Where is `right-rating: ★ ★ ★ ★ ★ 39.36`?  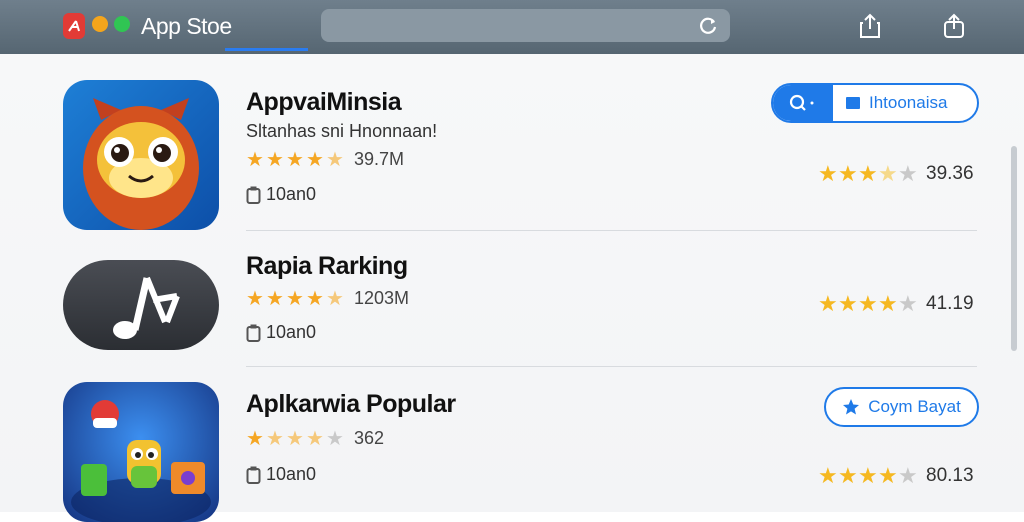
right-rating: ★ ★ ★ ★ ★ 39.36 is located at coordinates (896, 174).